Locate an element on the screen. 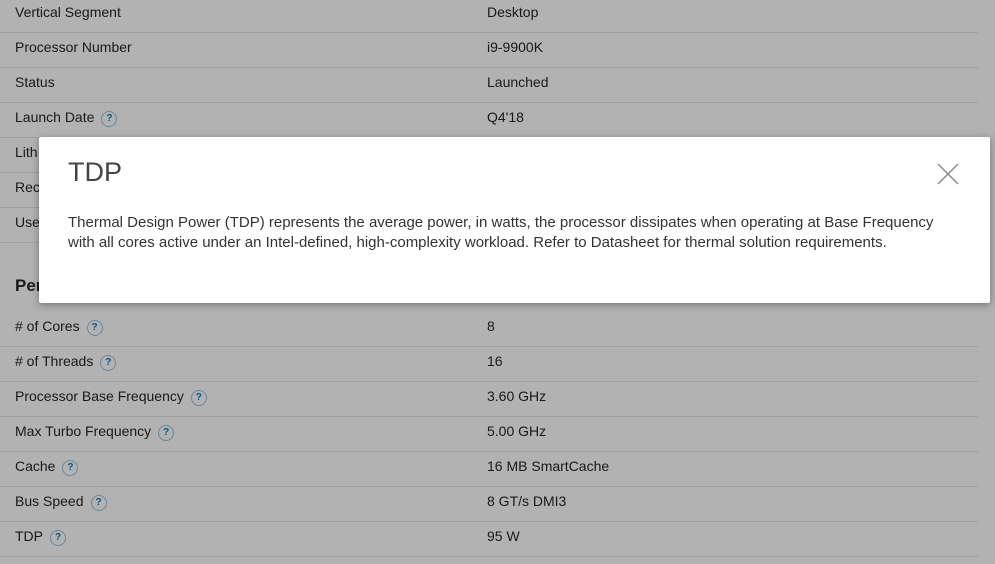 Image resolution: width=995 pixels, height=564 pixels. close-icon is located at coordinates (948, 174).